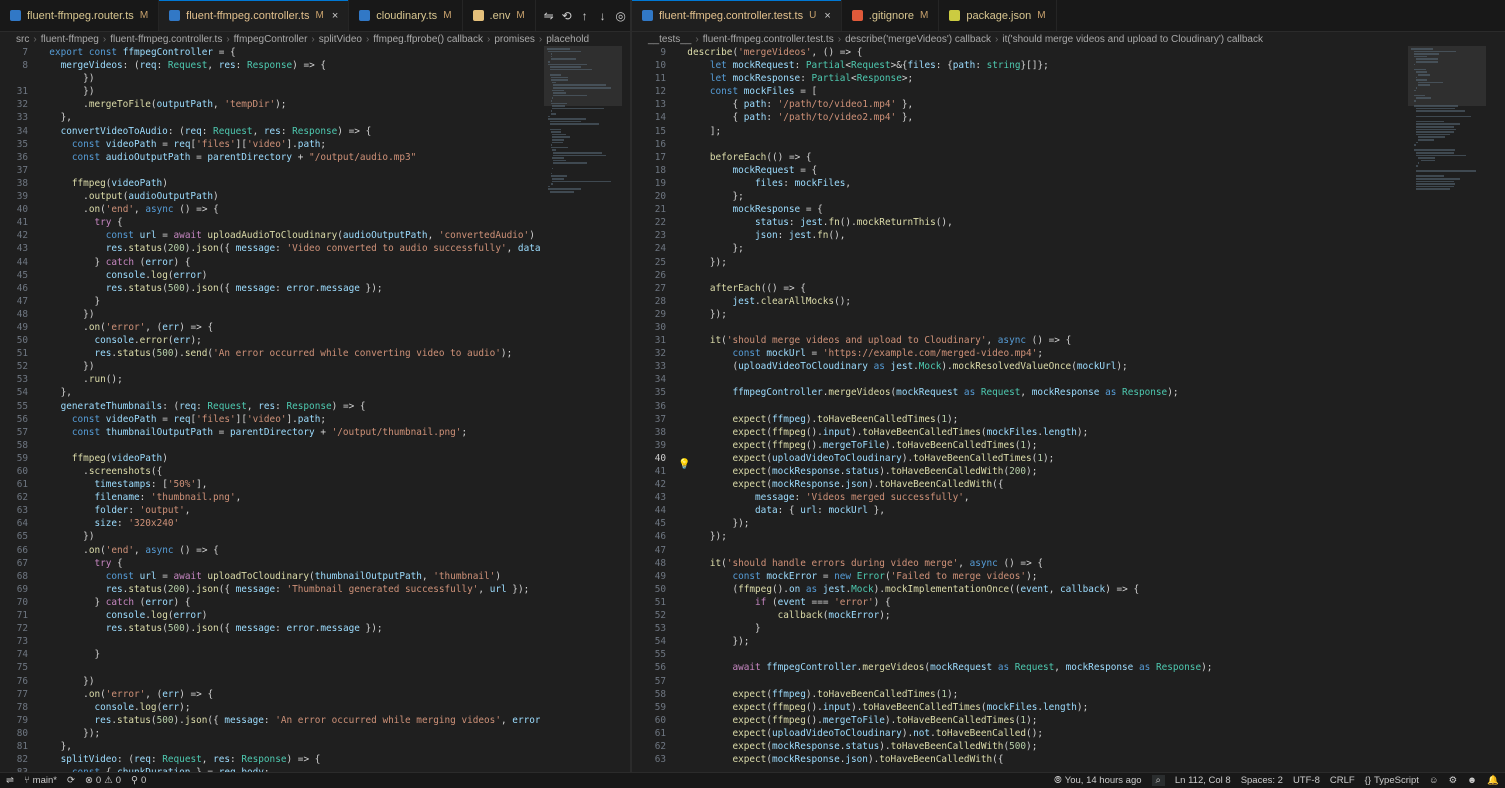  Describe the element at coordinates (1493, 780) in the screenshot. I see `notifications-icon: 🔔` at that location.